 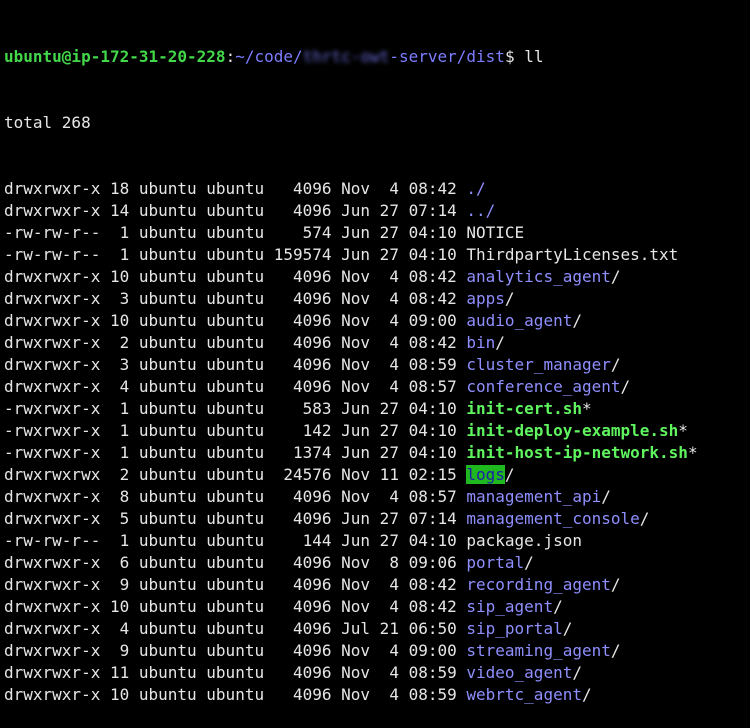 I want to click on entry-name: NOTICE, so click(x=495, y=232).